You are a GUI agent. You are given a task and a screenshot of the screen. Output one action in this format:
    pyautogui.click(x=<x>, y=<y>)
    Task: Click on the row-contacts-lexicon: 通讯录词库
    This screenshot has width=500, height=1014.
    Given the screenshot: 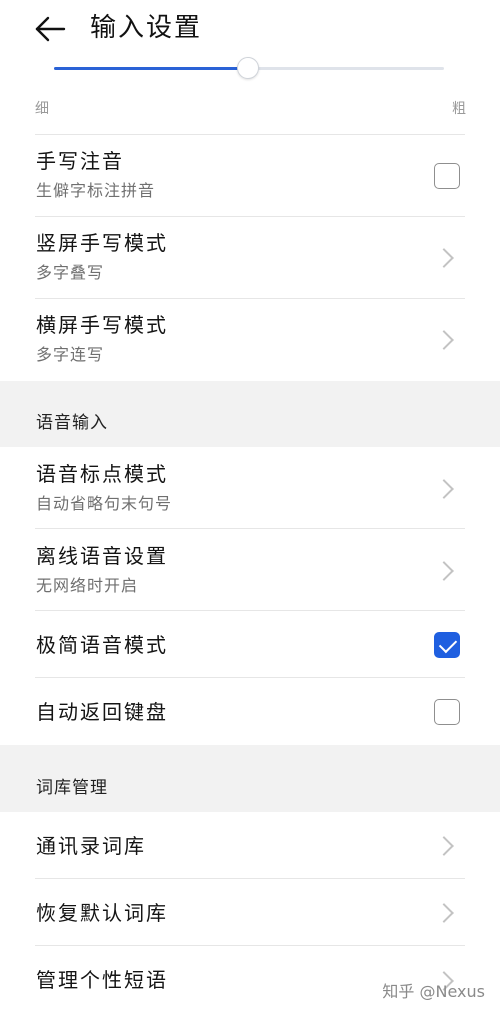 What is the action you would take?
    pyautogui.click(x=250, y=845)
    